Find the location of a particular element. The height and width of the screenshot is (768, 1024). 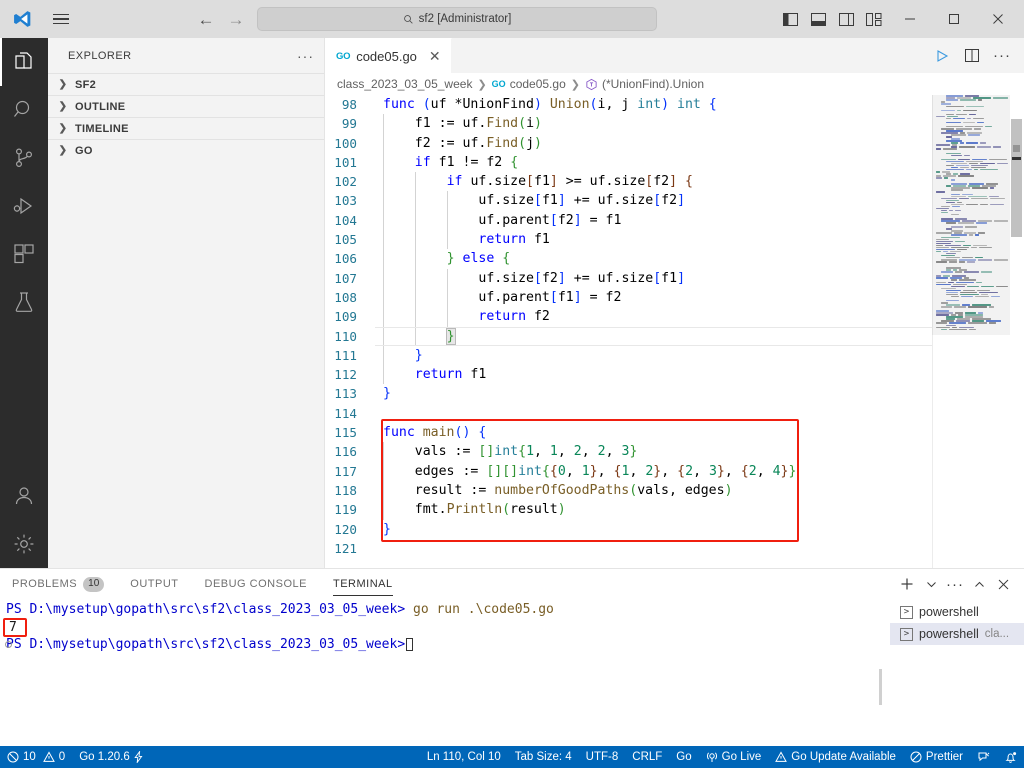

maximize-panel-button is located at coordinates (979, 584).